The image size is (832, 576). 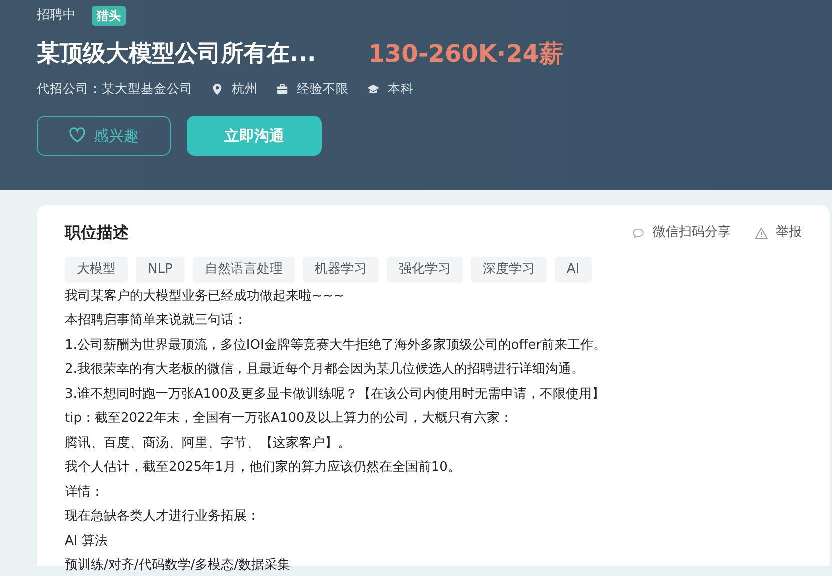 What do you see at coordinates (205, 297) in the screenshot?
I see `description-line: 我司某客户的大模型业务已经成功做起来啦~~~` at bounding box center [205, 297].